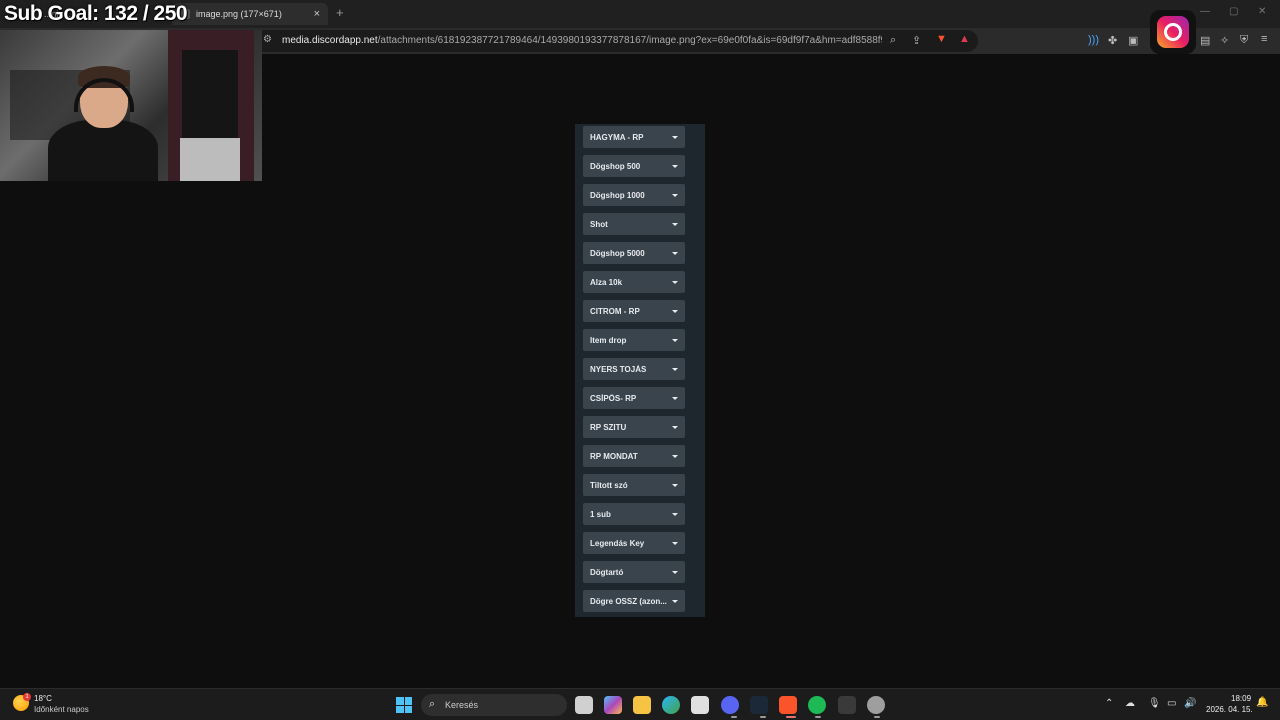  What do you see at coordinates (876, 705) in the screenshot?
I see `obs-icon` at bounding box center [876, 705].